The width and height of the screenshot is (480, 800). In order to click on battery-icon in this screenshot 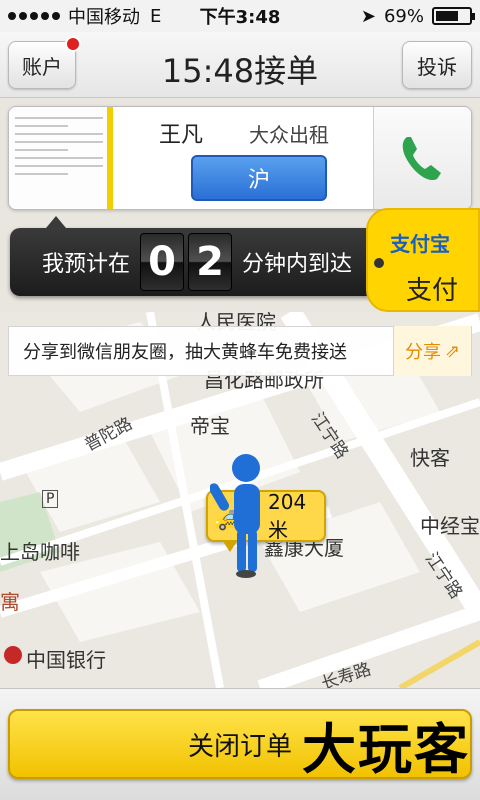, I will do `click(453, 16)`.